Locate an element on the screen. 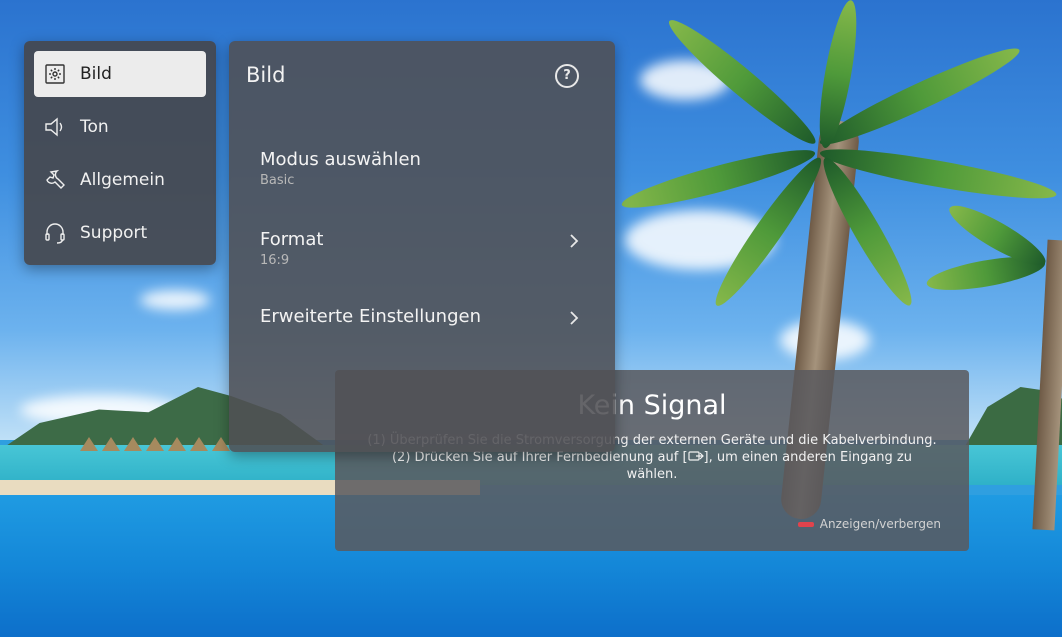  sidebar-item-support: Support is located at coordinates (120, 233).